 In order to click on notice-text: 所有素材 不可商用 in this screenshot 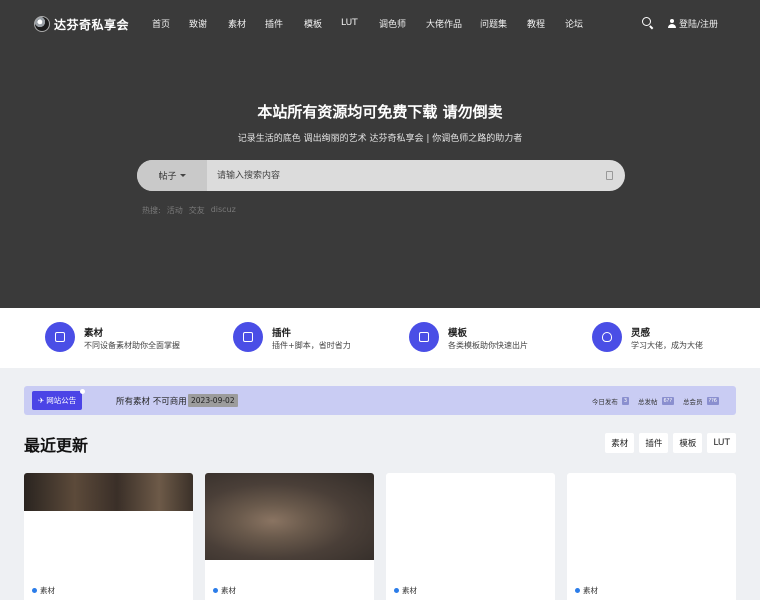, I will do `click(151, 401)`.